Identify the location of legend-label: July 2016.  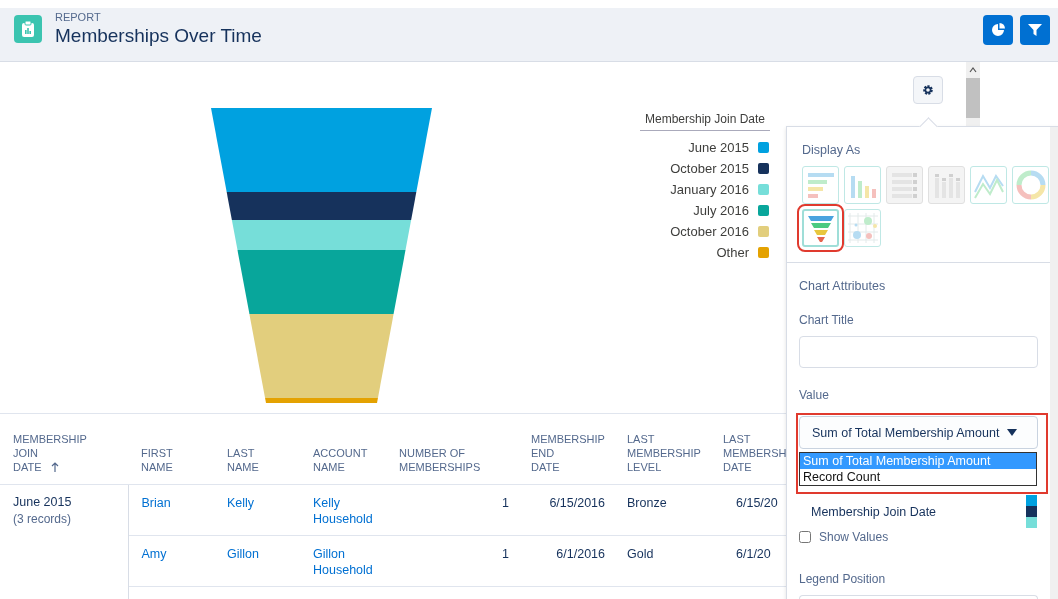
(721, 210).